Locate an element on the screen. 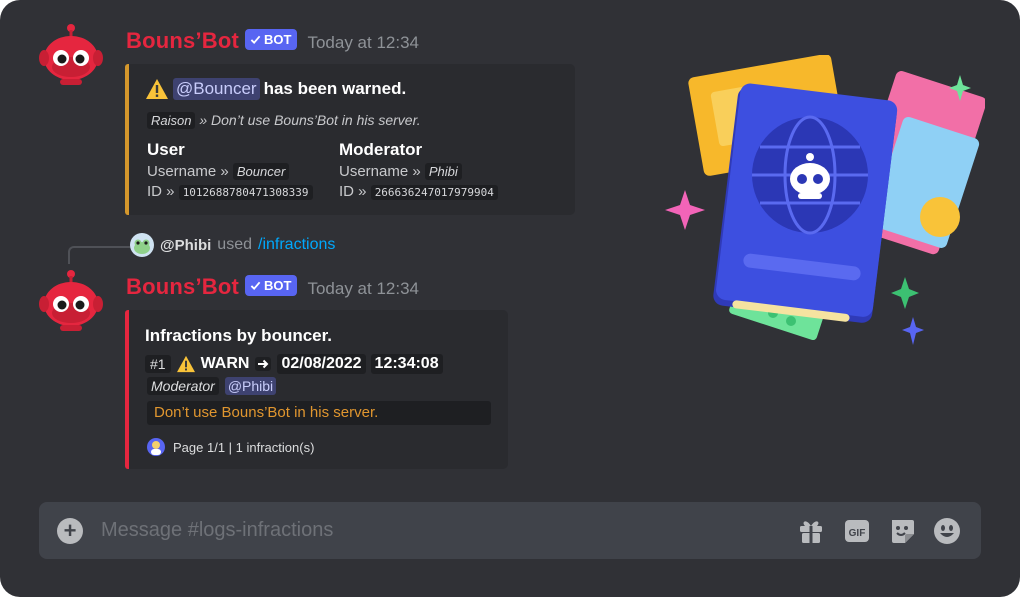 This screenshot has height=597, width=1020. infraction-time: 12:34:08 is located at coordinates (406, 364).